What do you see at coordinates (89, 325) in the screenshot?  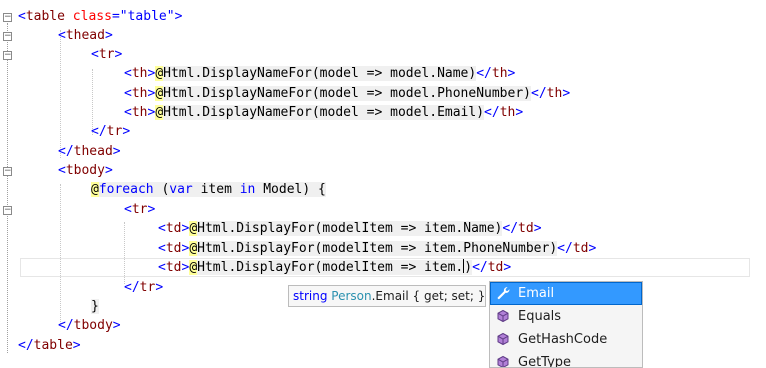 I see `code-line: </tbody>` at bounding box center [89, 325].